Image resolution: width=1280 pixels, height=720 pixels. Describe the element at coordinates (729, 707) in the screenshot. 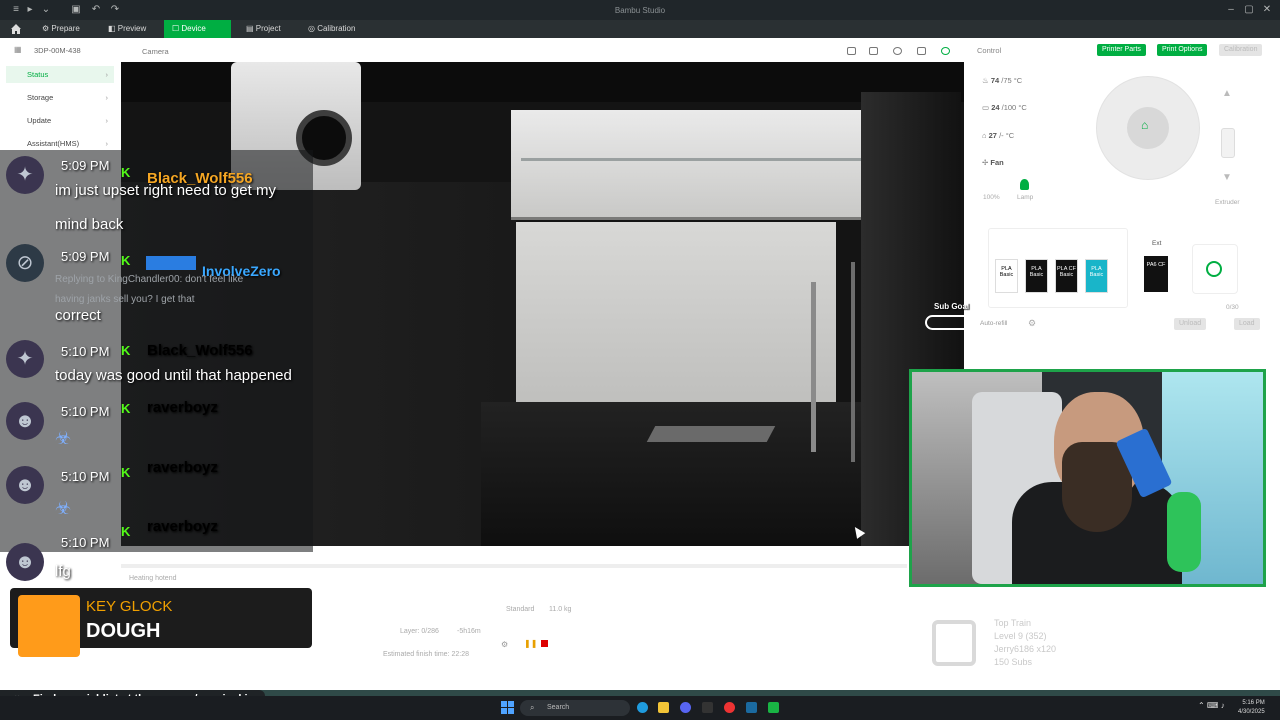

I see `chrome-icon` at that location.